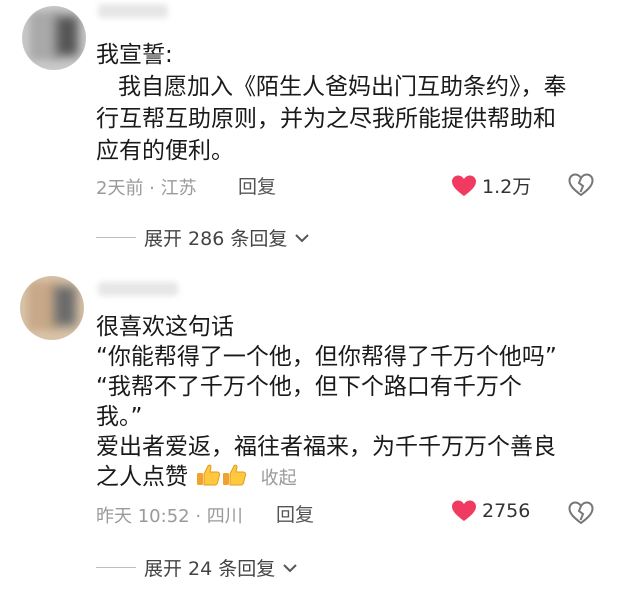 The width and height of the screenshot is (622, 596). I want to click on like-button: 1.2万, so click(491, 185).